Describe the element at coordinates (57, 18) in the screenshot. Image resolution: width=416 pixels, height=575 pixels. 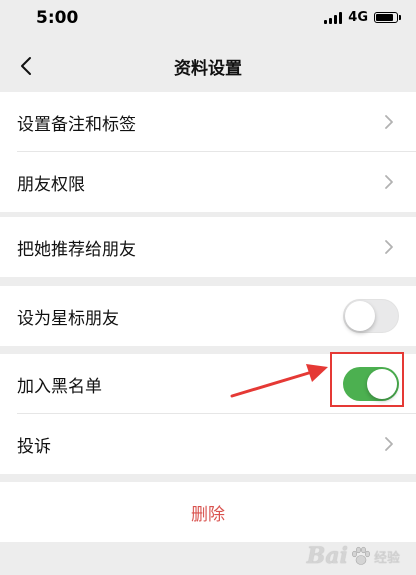
I see `status-time: 5:00` at that location.